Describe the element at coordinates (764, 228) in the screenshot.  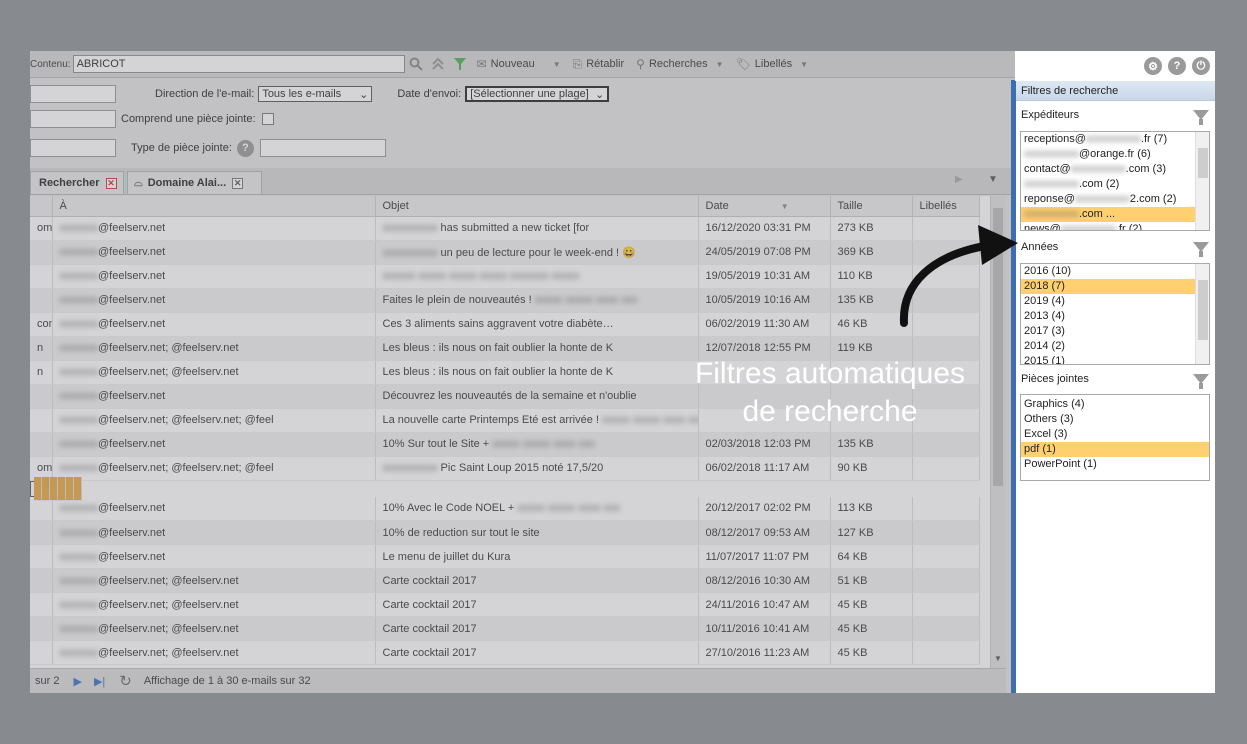
I see `cell-date: 16/12/2020 03:31 PM` at that location.